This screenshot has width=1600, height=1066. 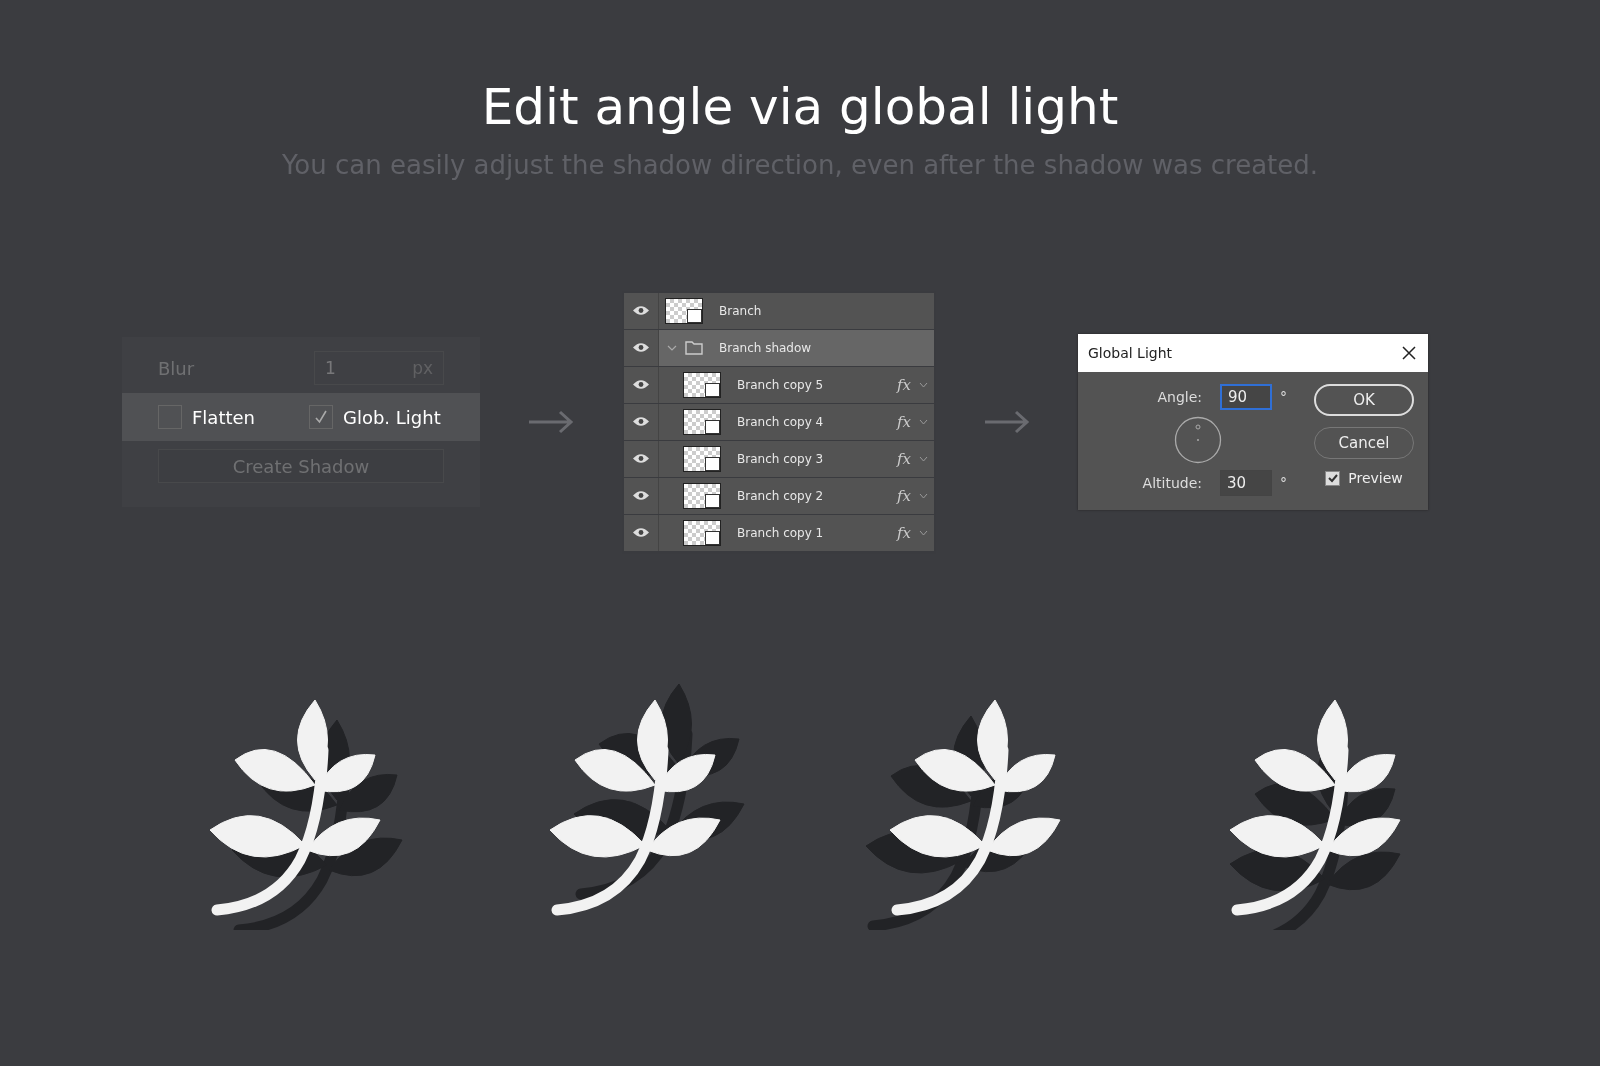 I want to click on preview-label: Preview, so click(x=1375, y=478).